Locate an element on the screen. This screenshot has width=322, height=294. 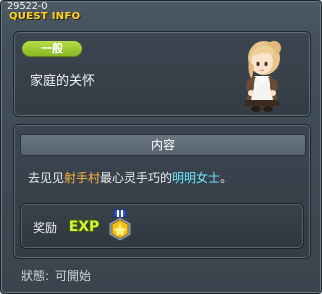
content-section-header: 内容 is located at coordinates (163, 145).